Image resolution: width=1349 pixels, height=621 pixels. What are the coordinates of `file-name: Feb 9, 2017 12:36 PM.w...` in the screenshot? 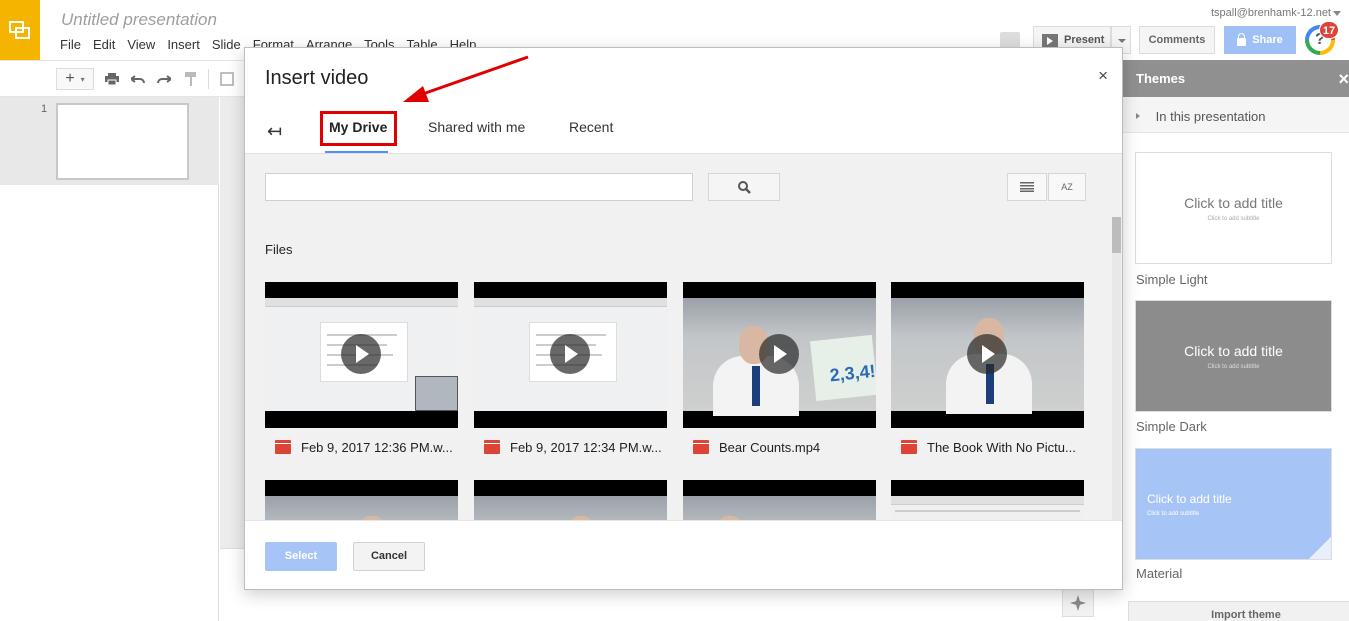 It's located at (377, 447).